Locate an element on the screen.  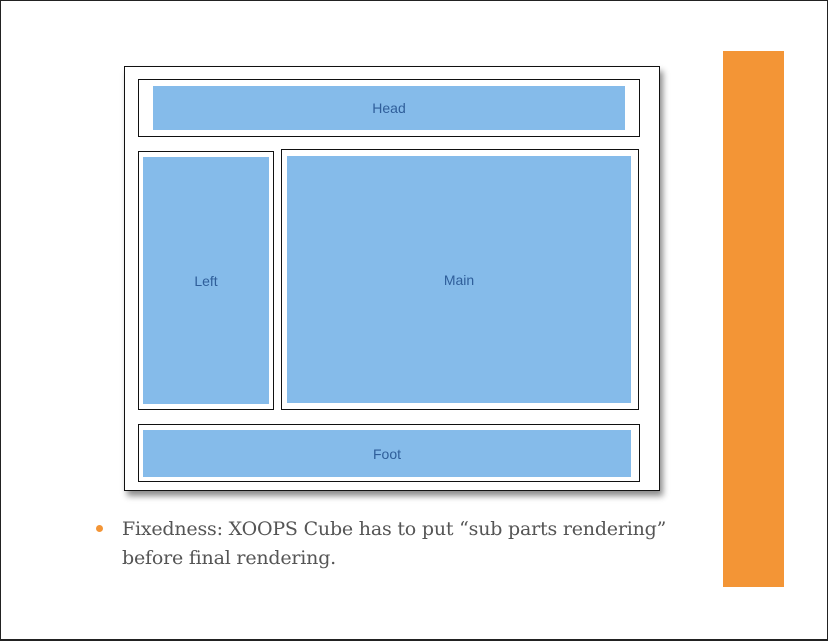
left-region: Left is located at coordinates (206, 280).